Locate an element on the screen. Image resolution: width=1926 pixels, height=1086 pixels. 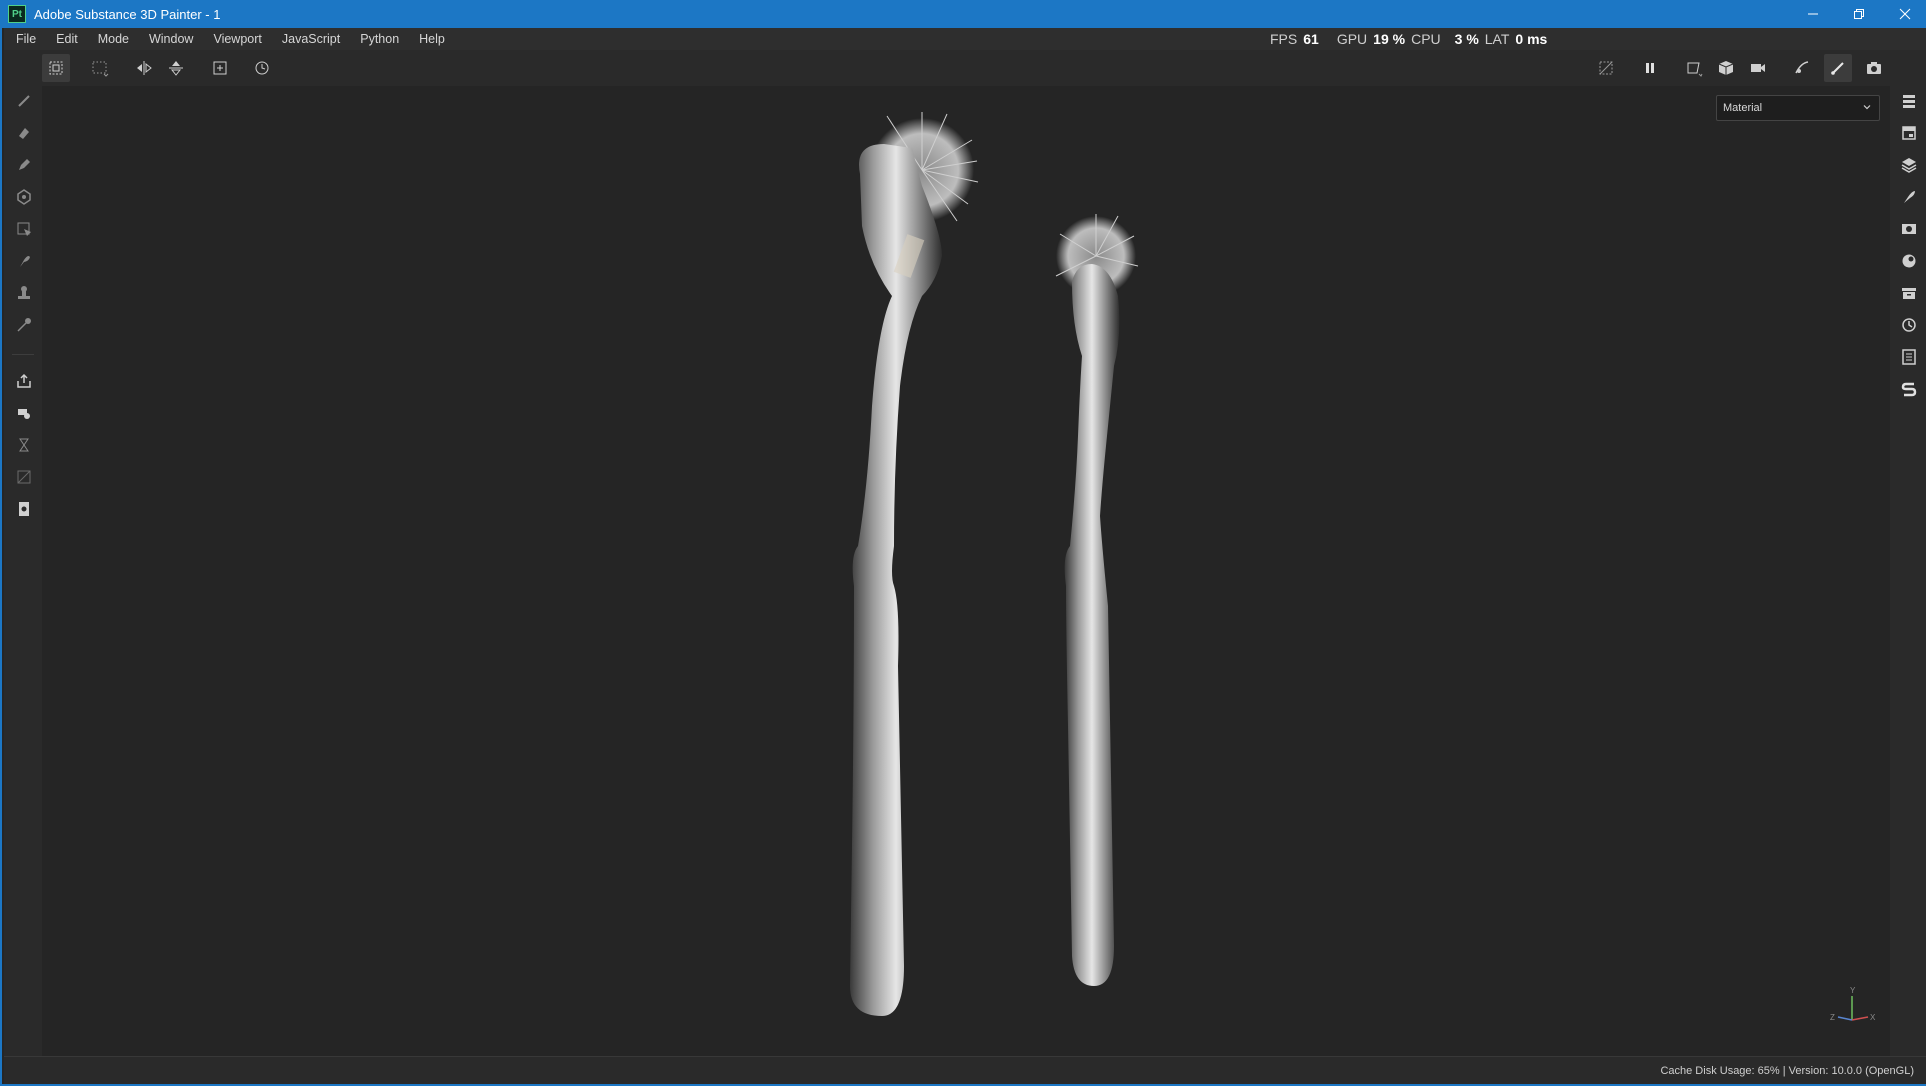
menu-javascript: JavaScript is located at coordinates (311, 39).